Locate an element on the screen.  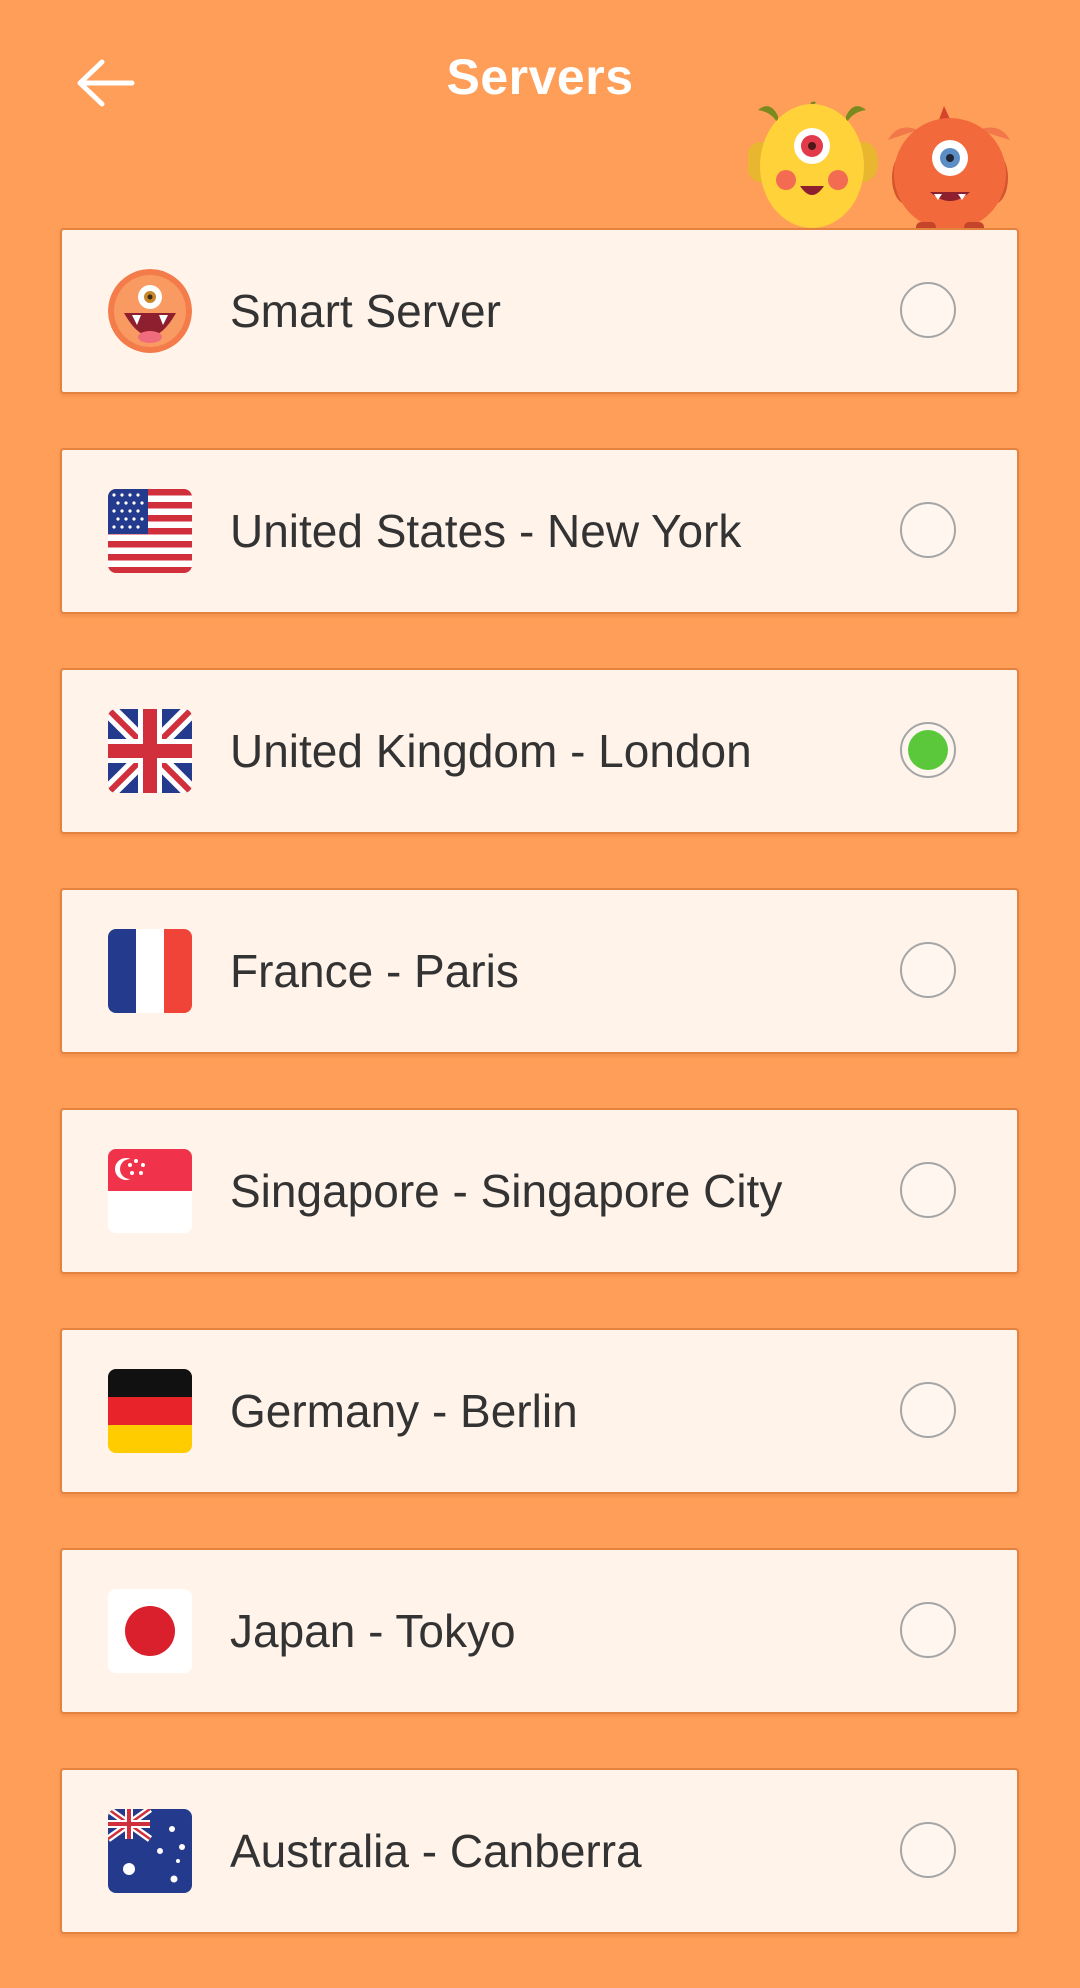
flag-france-icon is located at coordinates (150, 971).